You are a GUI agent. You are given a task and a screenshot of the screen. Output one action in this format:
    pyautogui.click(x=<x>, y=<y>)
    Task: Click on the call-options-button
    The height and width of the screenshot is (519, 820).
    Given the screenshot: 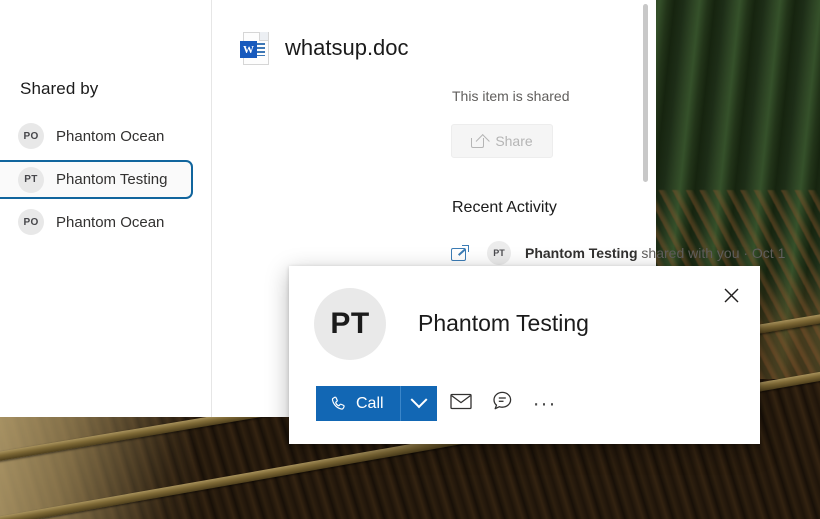 What is the action you would take?
    pyautogui.click(x=418, y=403)
    